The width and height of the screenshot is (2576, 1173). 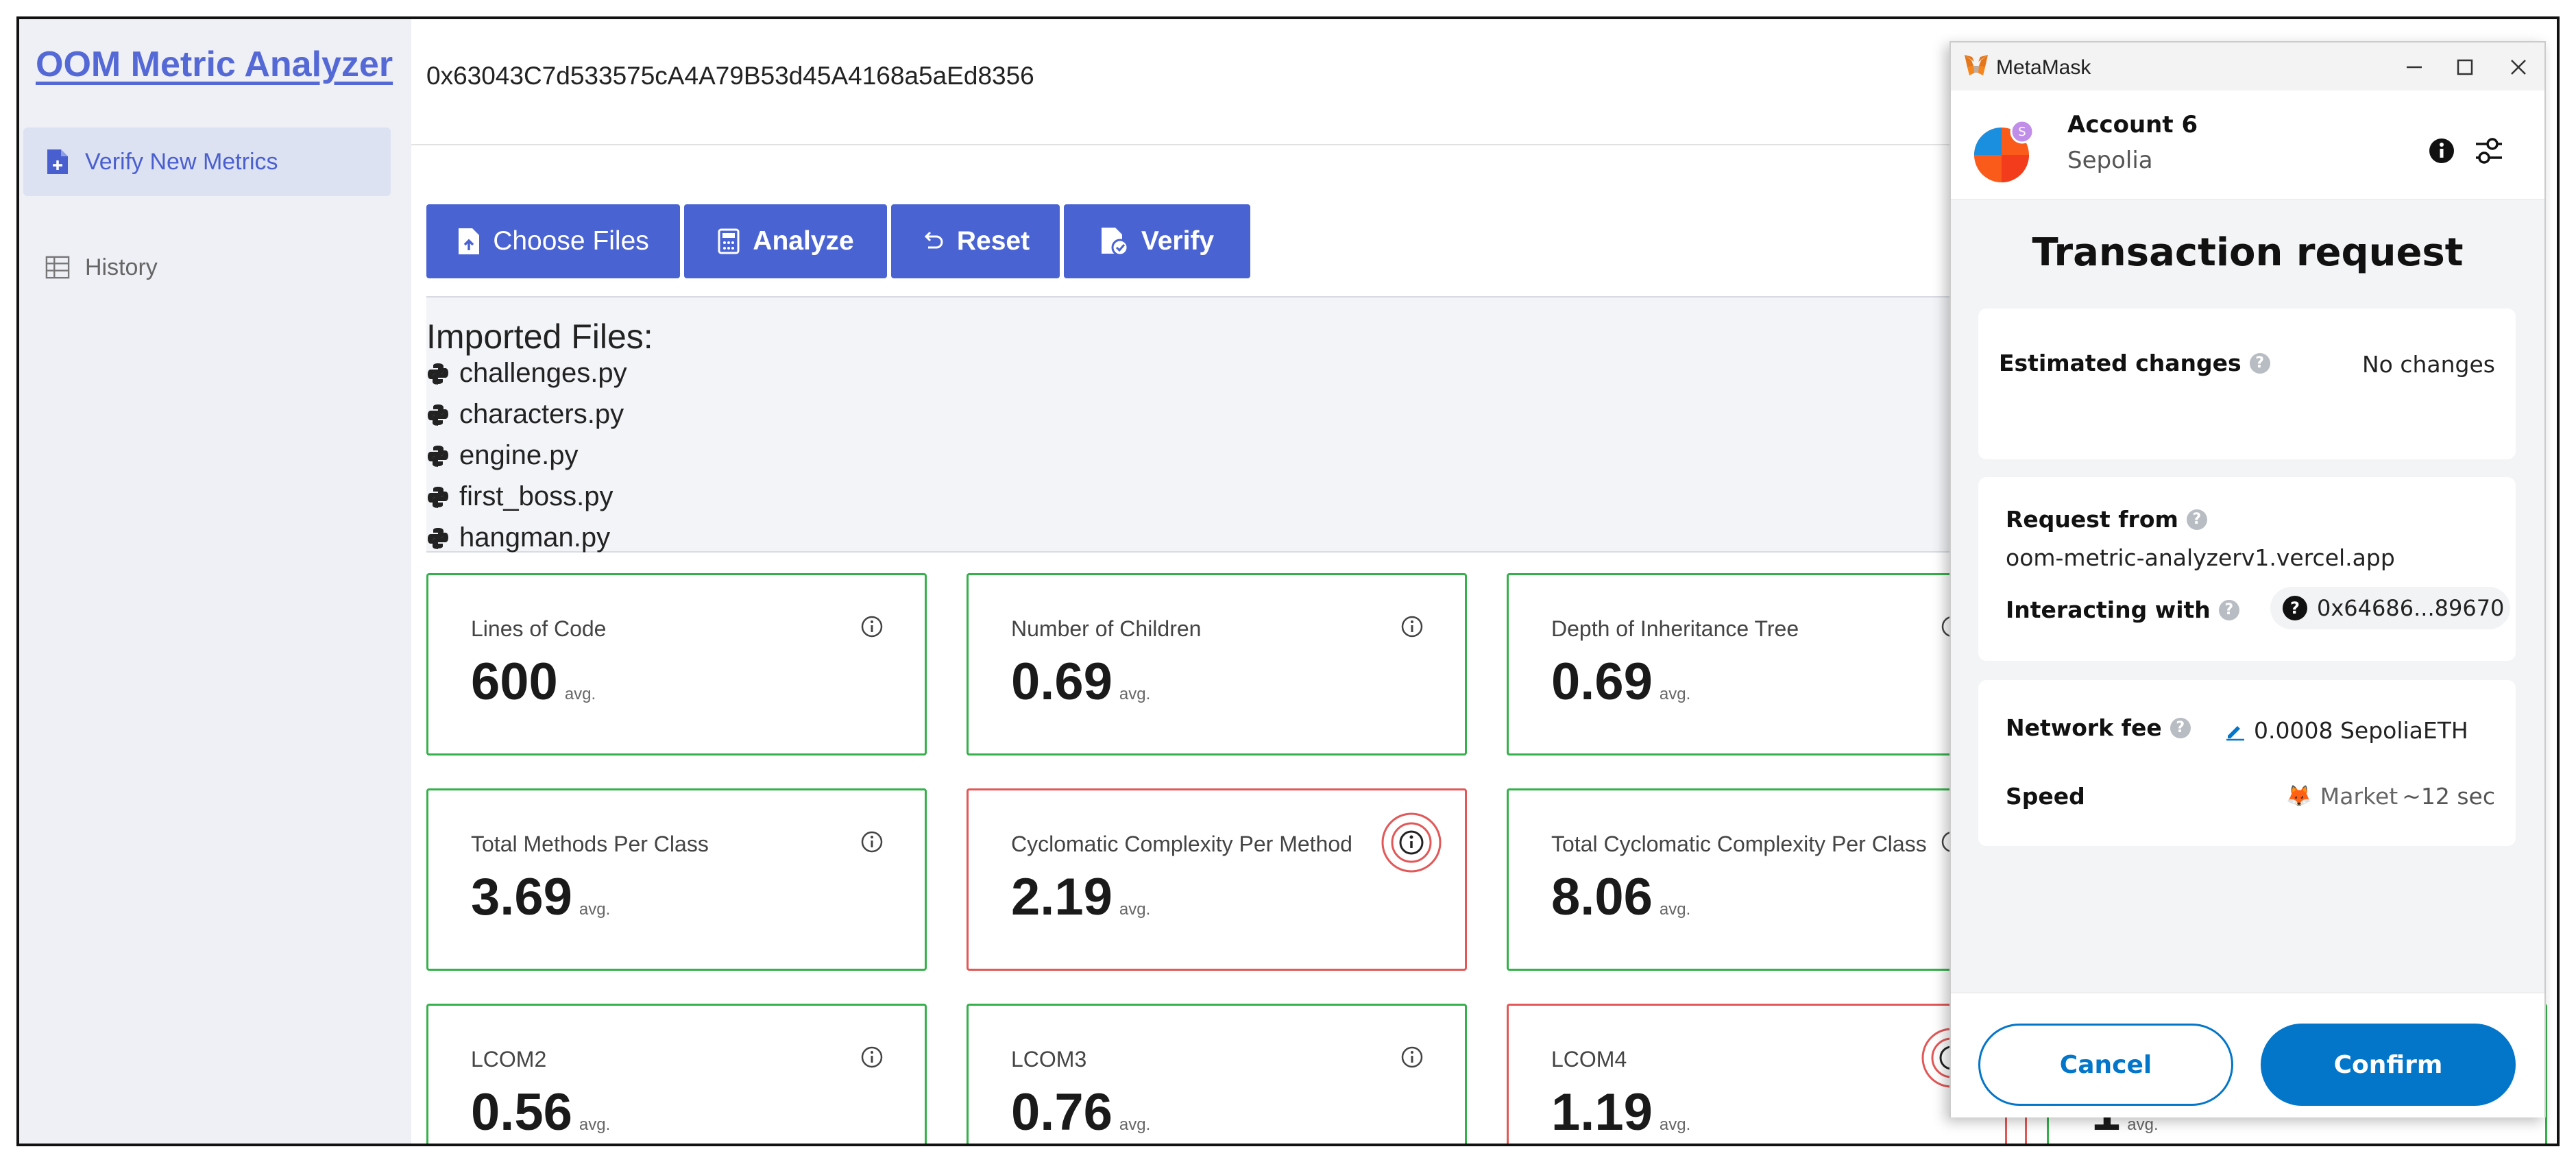 What do you see at coordinates (1181, 844) in the screenshot?
I see `metric-title: Cyclomatic Complexity Per Method` at bounding box center [1181, 844].